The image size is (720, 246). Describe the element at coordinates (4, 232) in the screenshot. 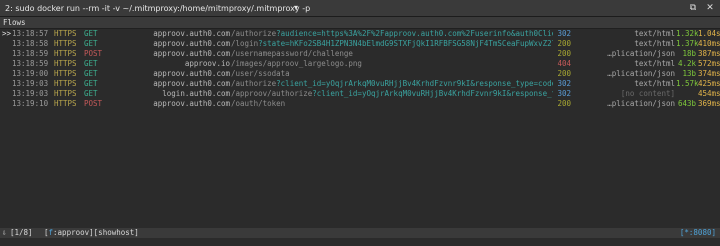

I see `scroll-down-icon: ⇩` at that location.